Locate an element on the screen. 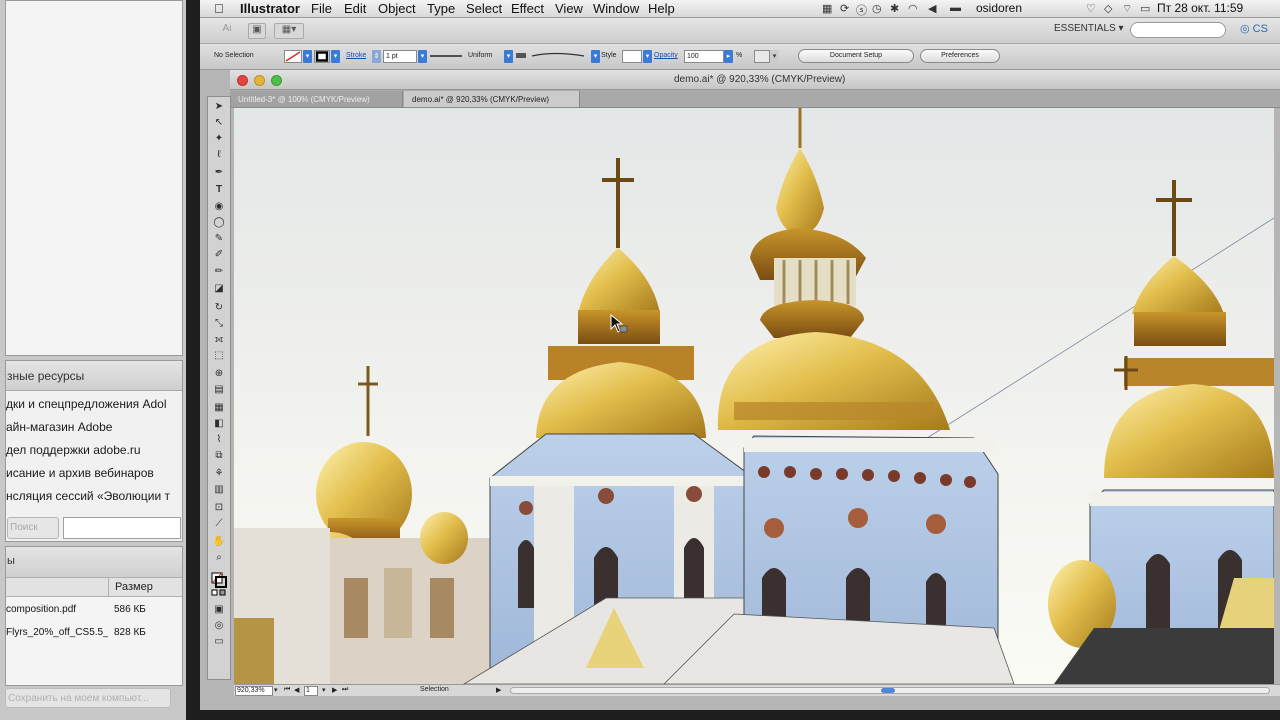 The image size is (1280, 720). stroke-label: Stroke is located at coordinates (356, 55).